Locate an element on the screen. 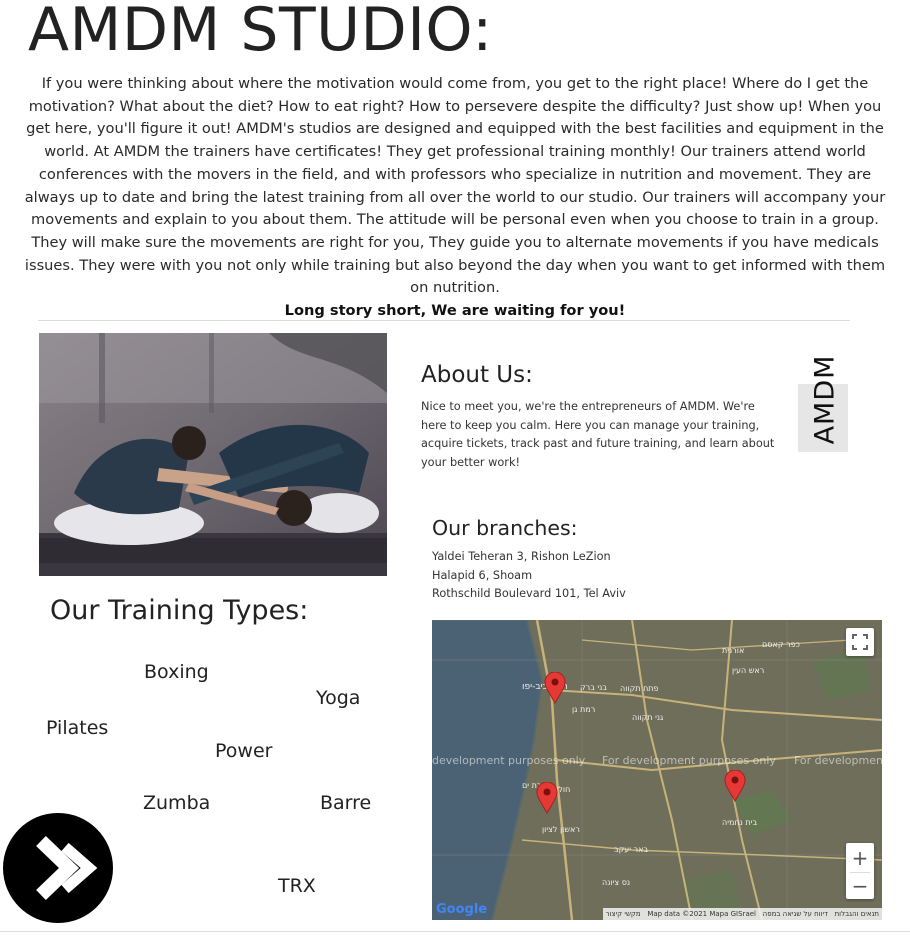 This screenshot has width=910, height=938. branch-item: Halapid 6, Shoam is located at coordinates (482, 575).